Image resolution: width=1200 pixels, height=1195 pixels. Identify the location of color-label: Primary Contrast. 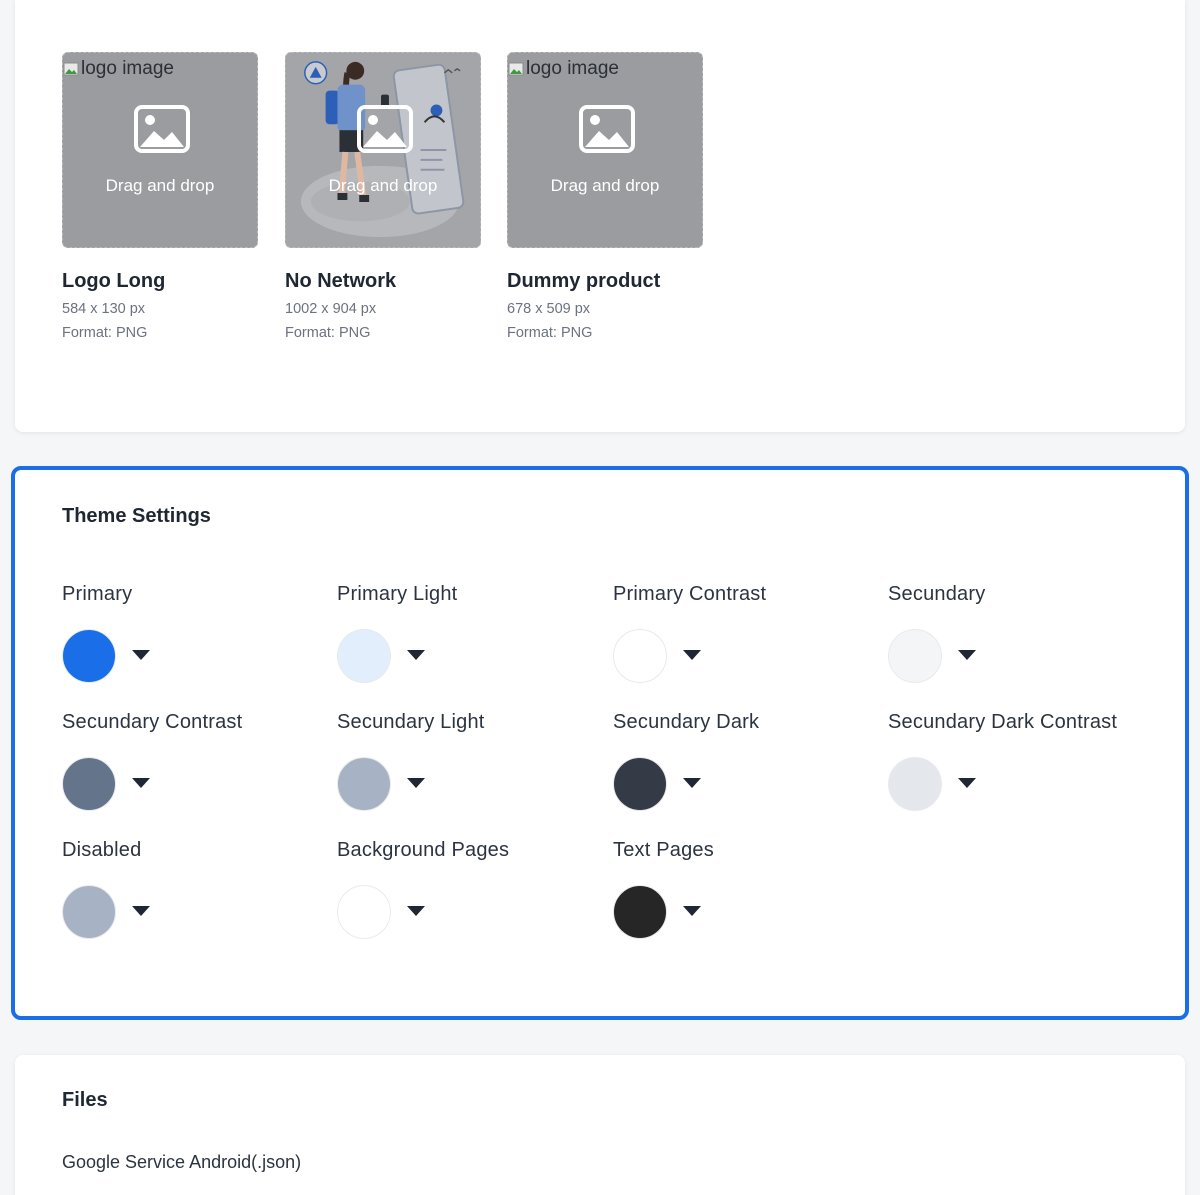
(690, 594).